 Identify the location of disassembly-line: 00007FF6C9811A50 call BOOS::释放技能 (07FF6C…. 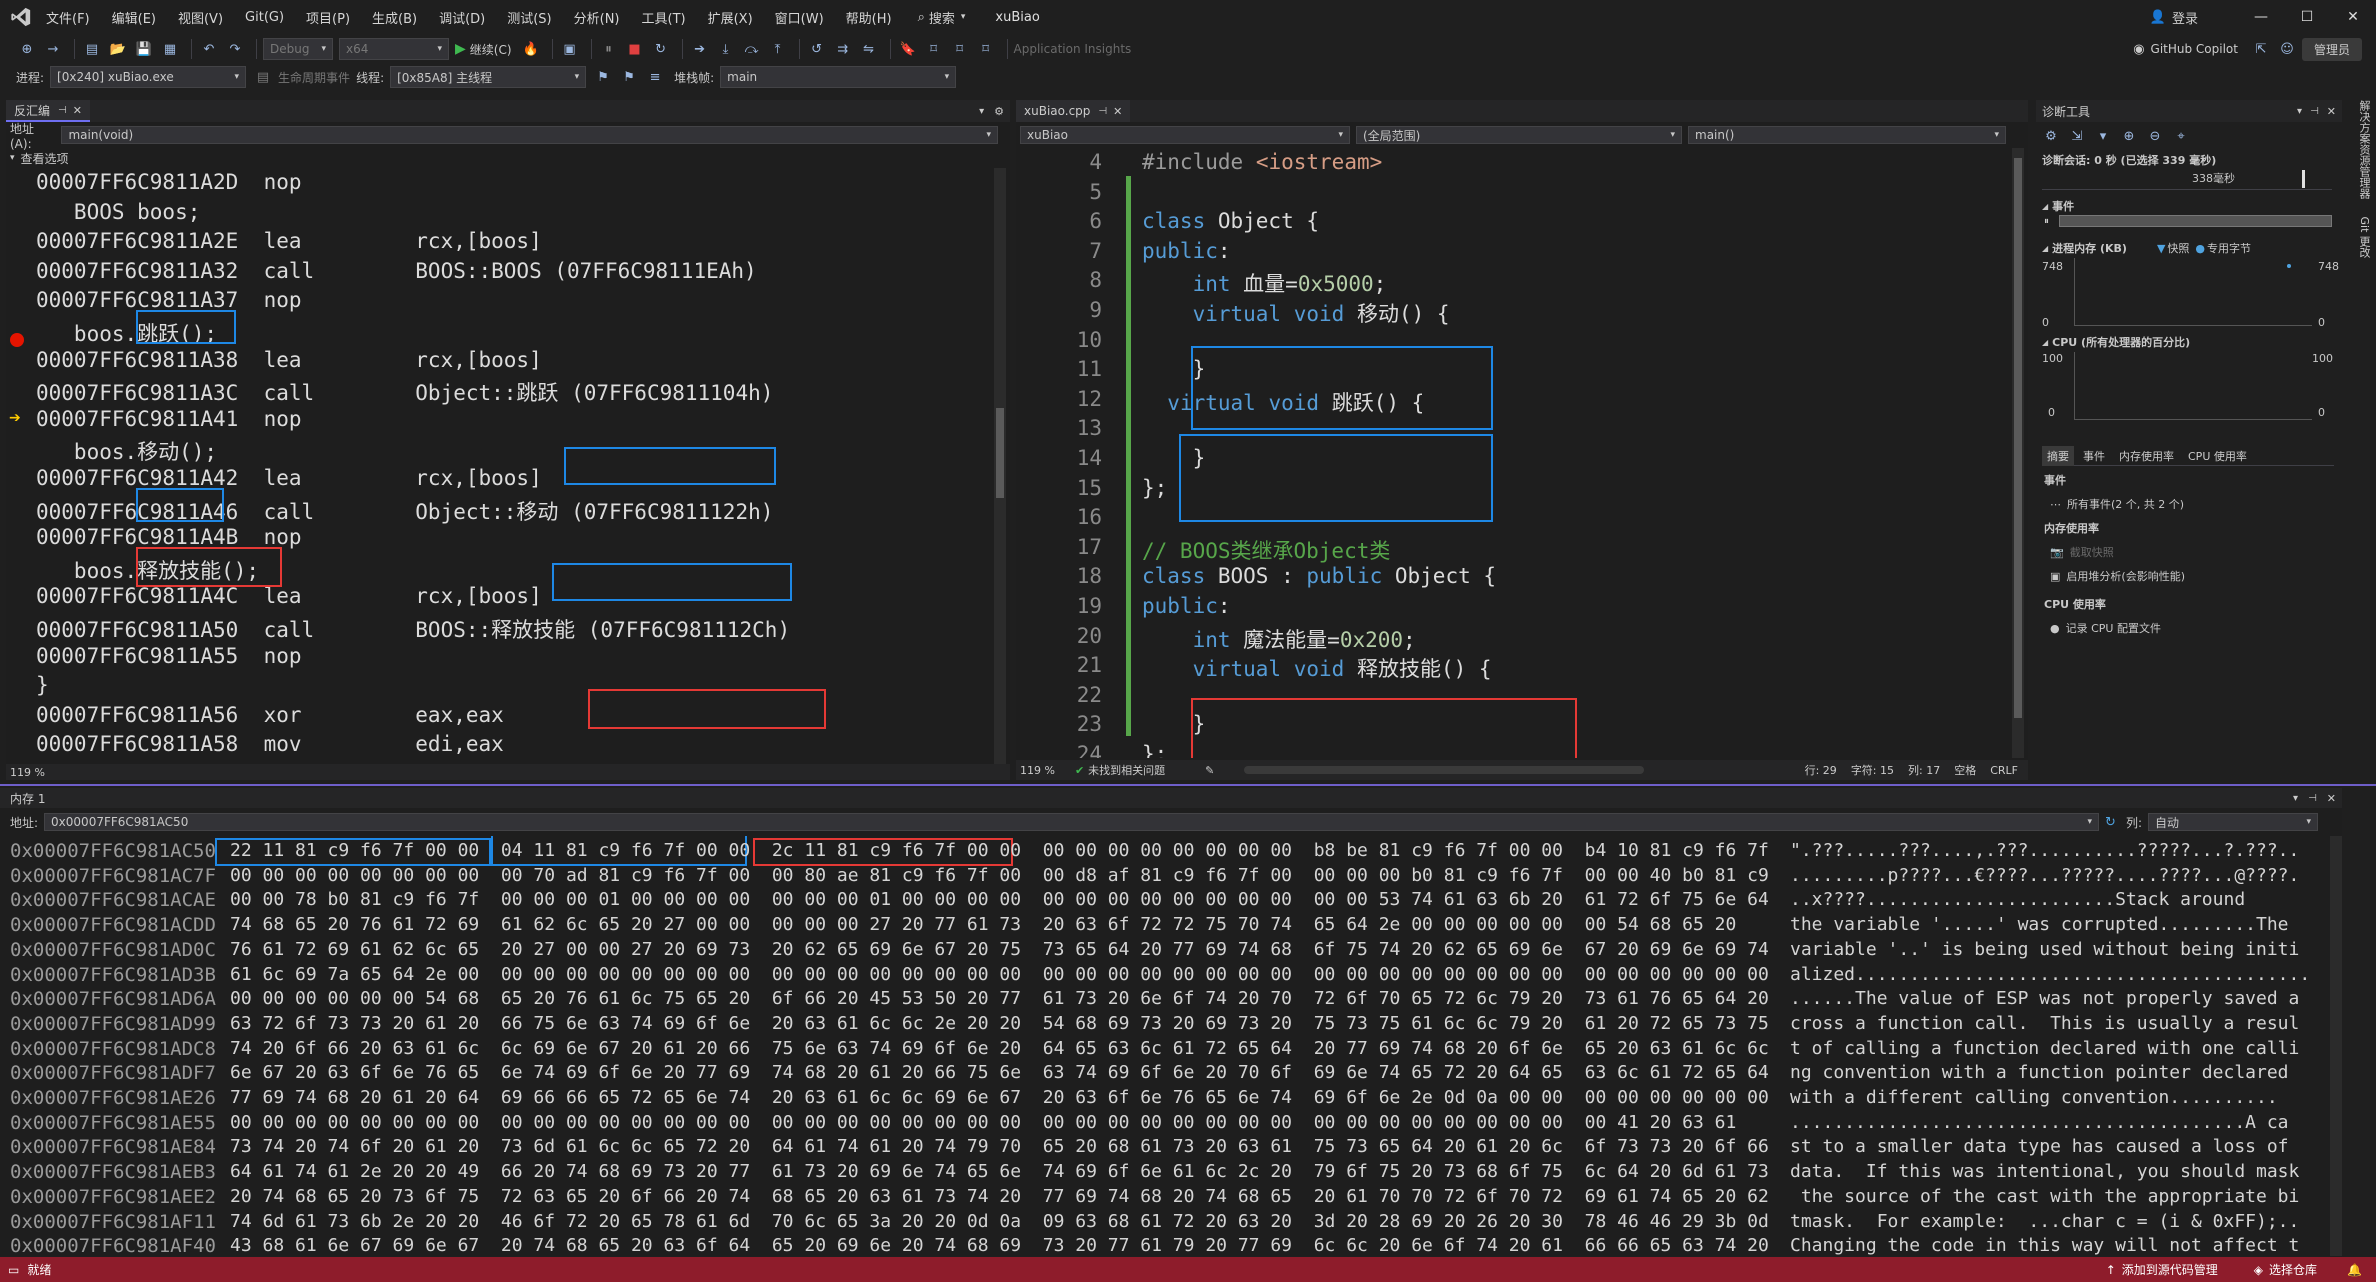
(413, 629).